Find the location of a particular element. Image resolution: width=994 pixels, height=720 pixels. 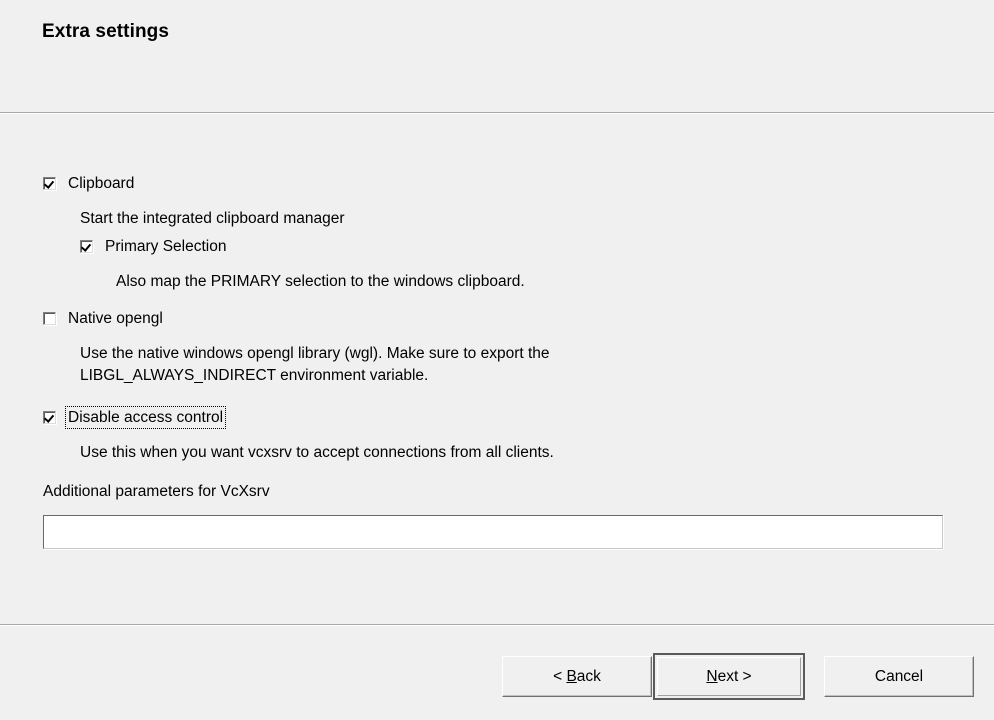

native-opengl-label: Native opengl is located at coordinates (115, 318).